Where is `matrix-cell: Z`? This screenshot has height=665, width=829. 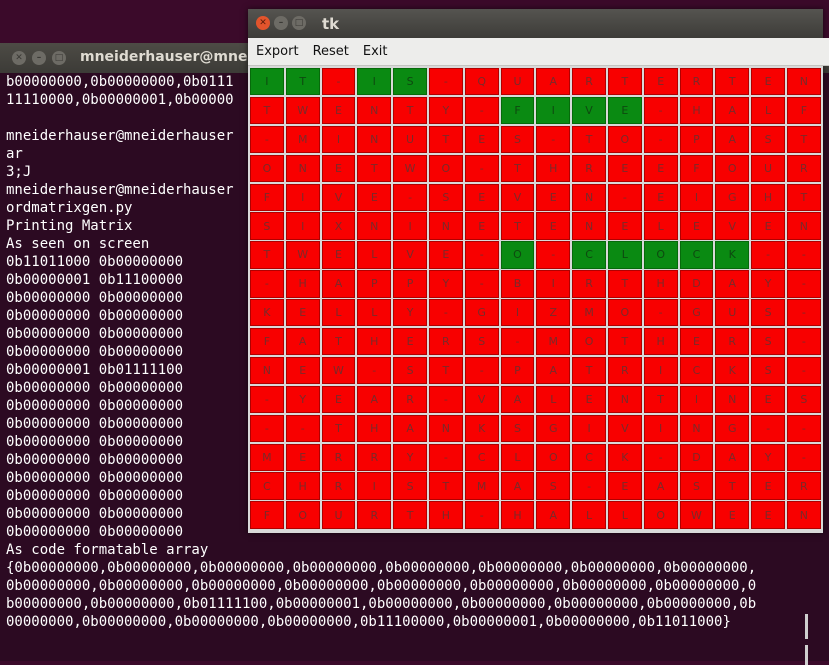 matrix-cell: Z is located at coordinates (553, 312).